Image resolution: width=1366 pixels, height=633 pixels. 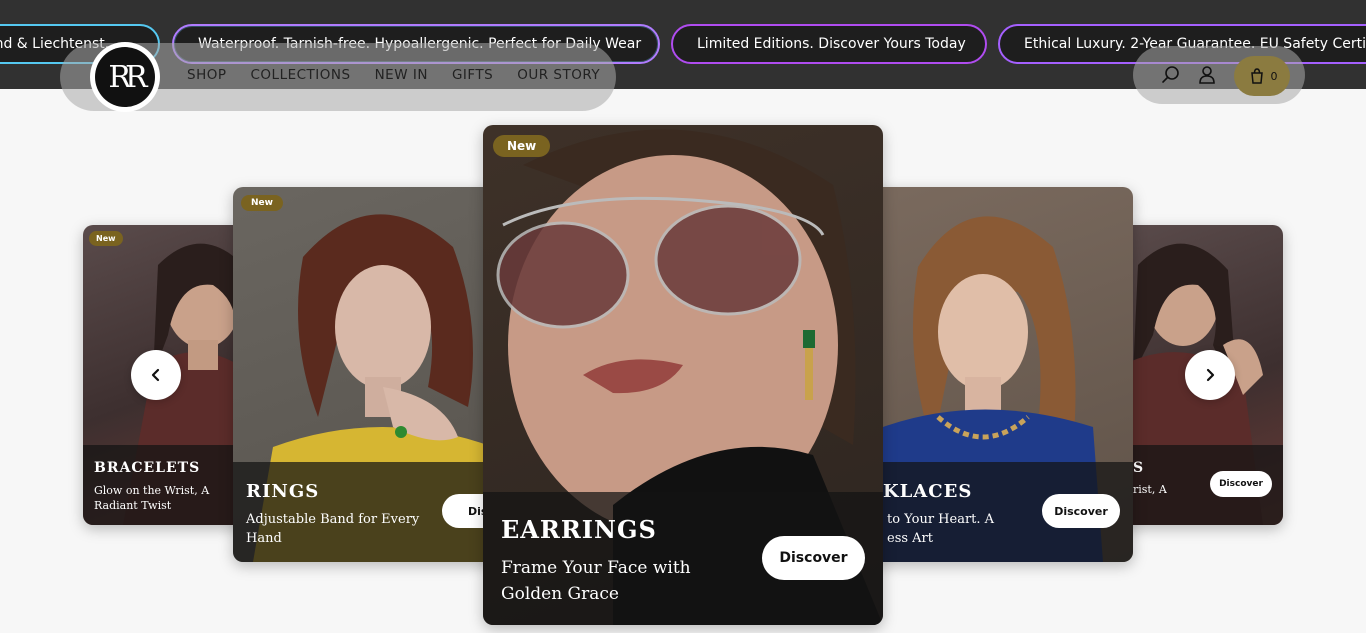 I want to click on announcement-pill: Limited Editions. Discover Yours Today, so click(x=829, y=44).